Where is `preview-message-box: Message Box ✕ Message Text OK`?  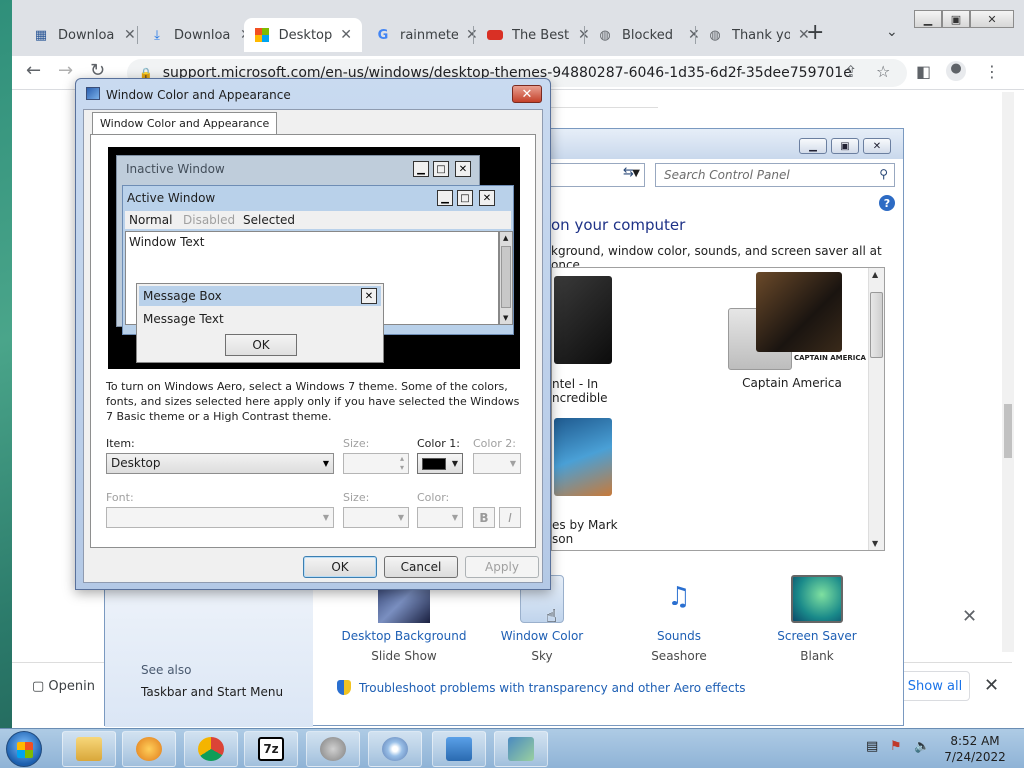
preview-message-box: Message Box ✕ Message Text OK is located at coordinates (260, 323).